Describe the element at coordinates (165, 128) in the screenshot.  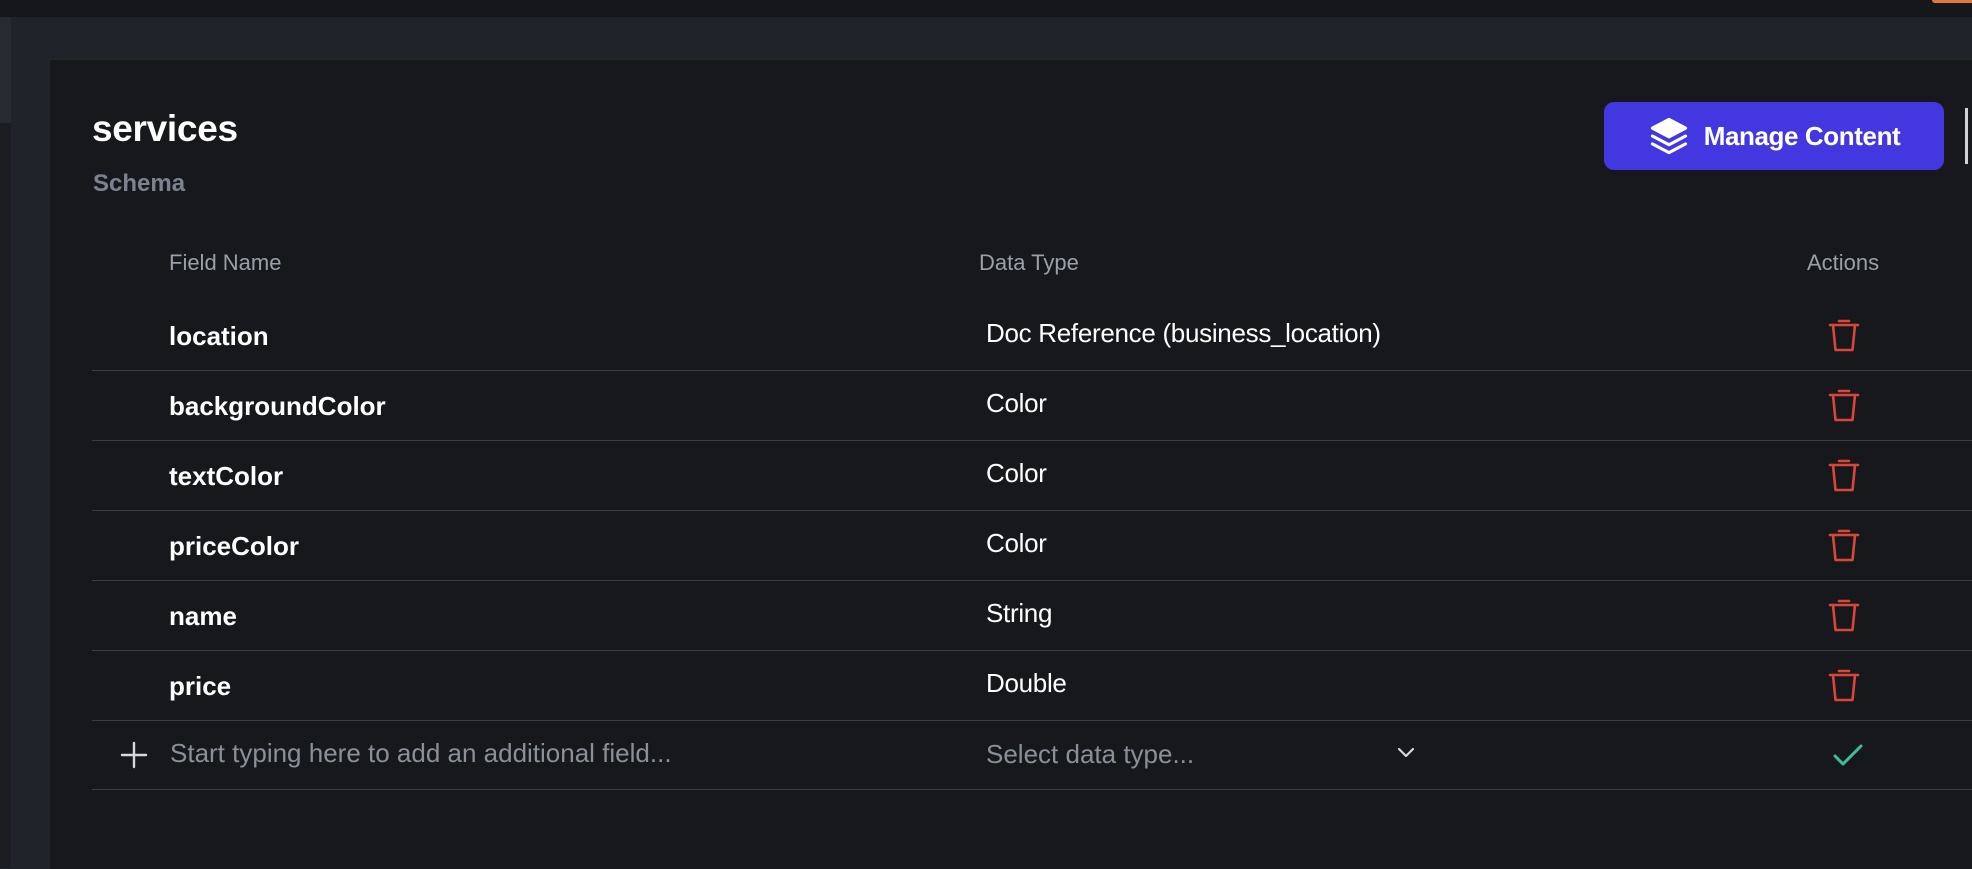
I see `collection-title: services` at that location.